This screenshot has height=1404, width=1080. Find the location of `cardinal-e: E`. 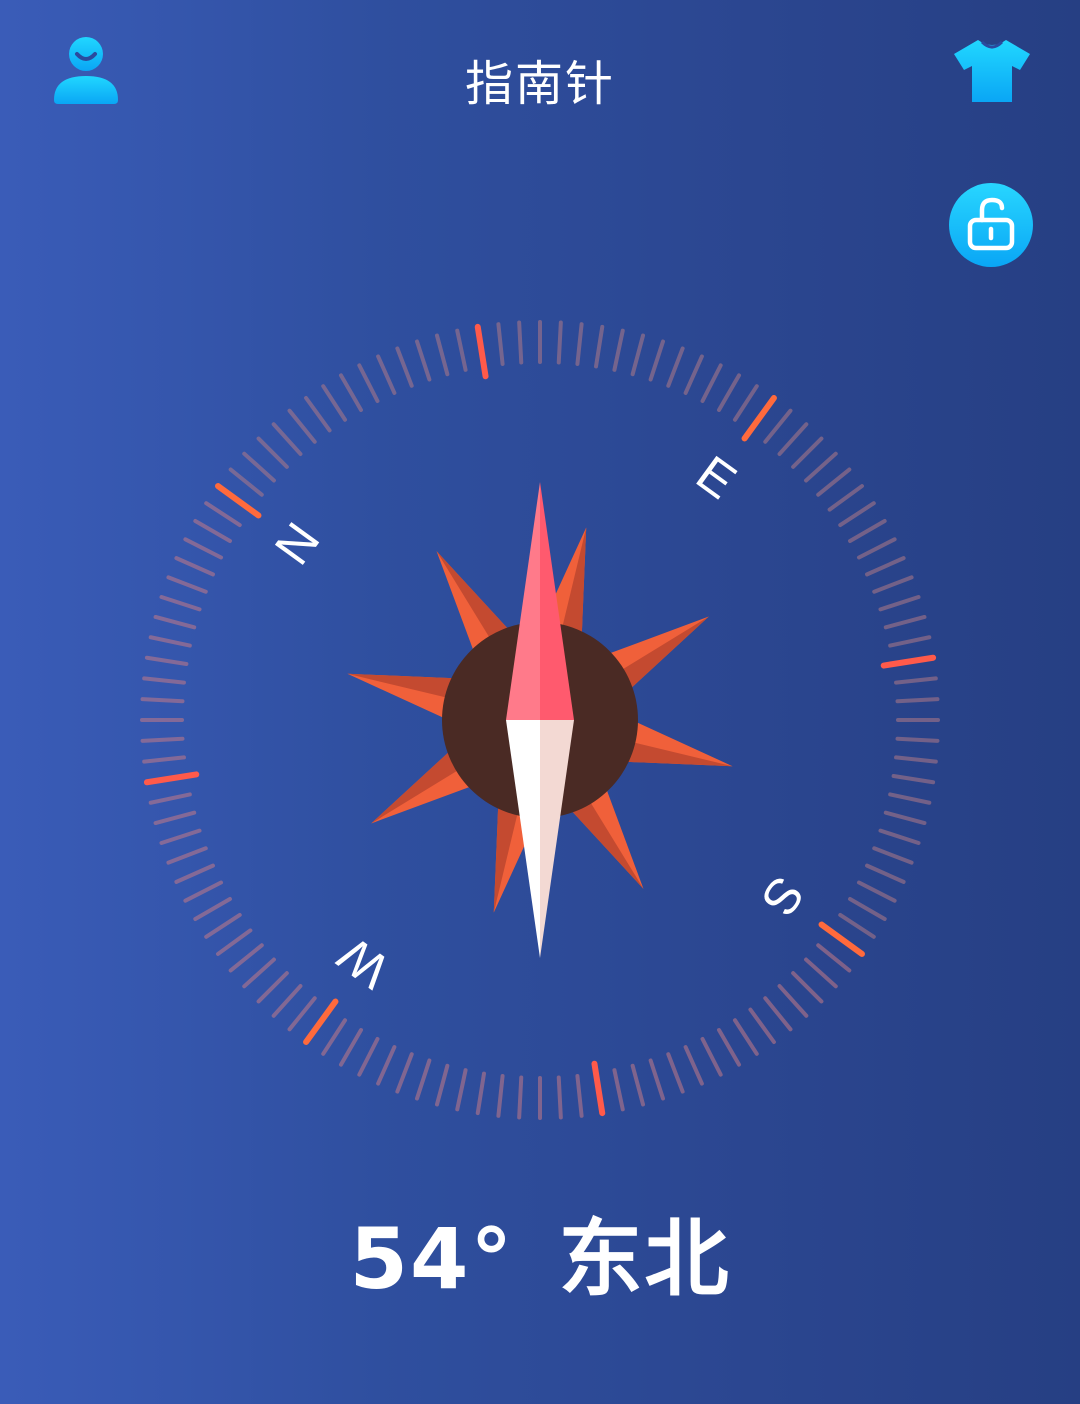

cardinal-e: E is located at coordinates (716, 477).